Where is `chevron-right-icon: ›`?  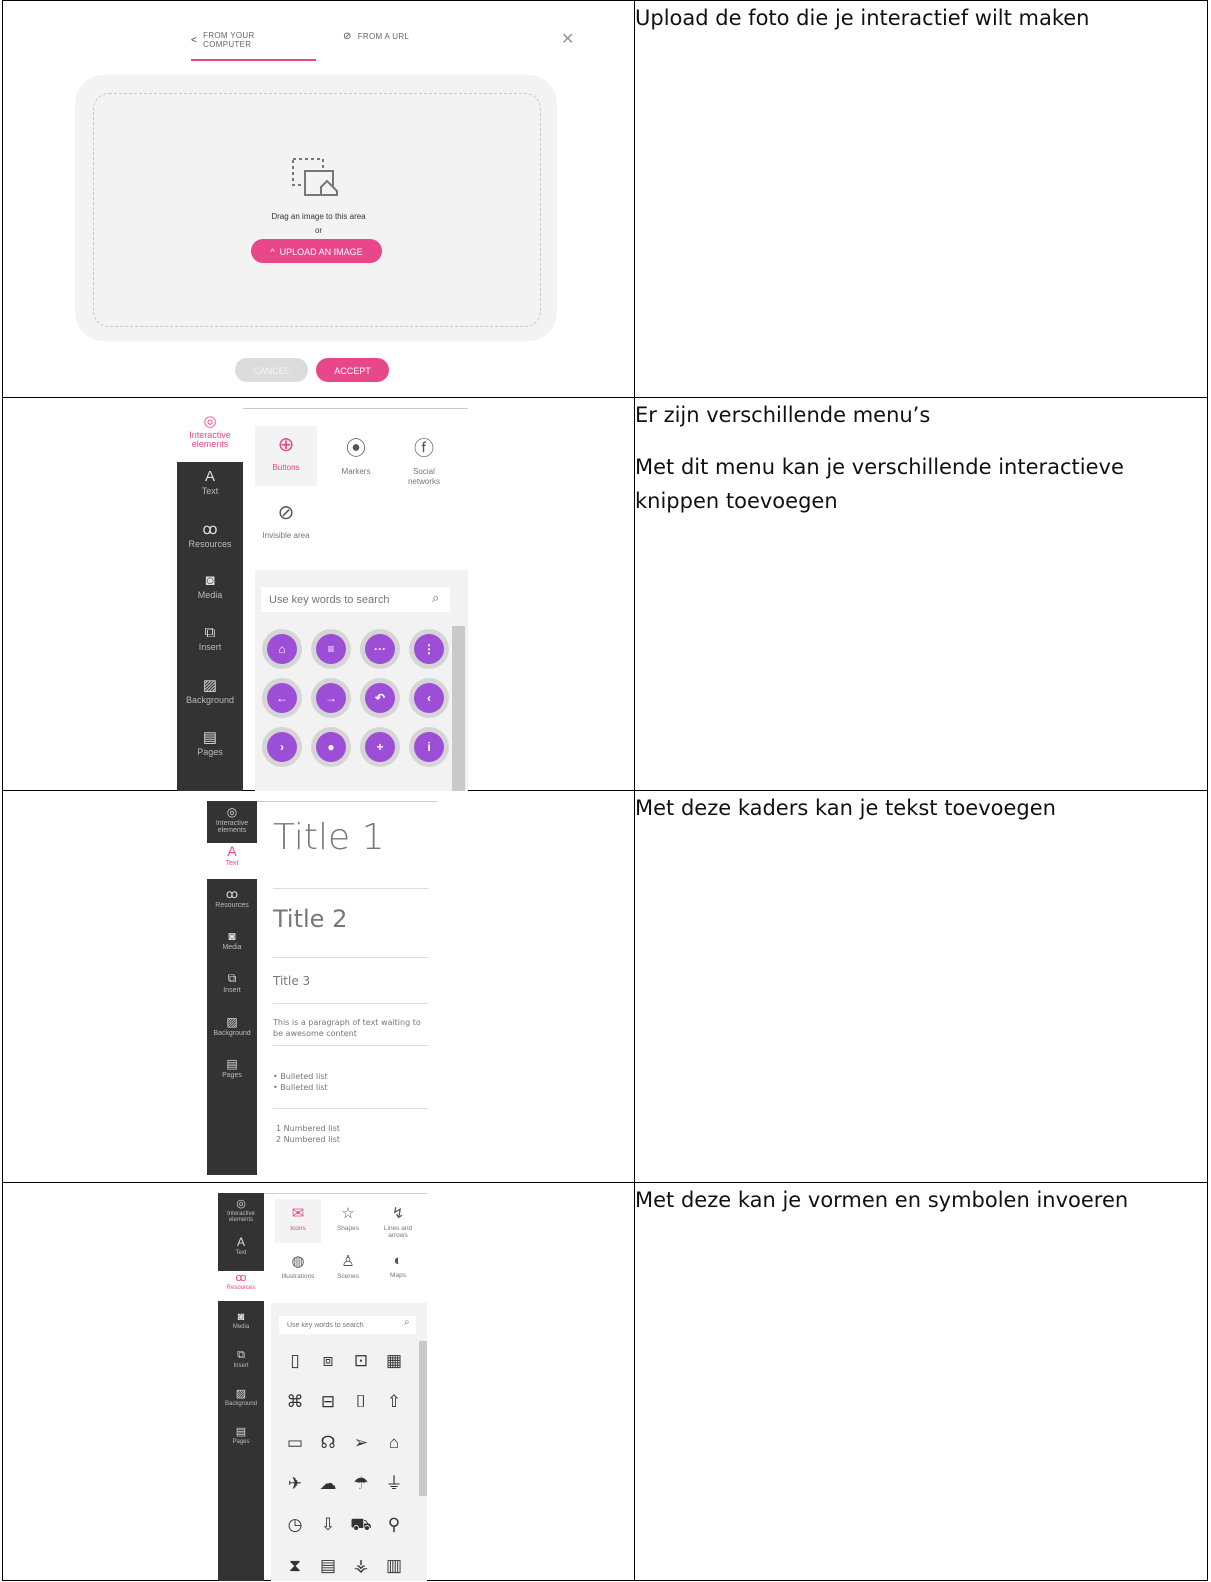 chevron-right-icon: › is located at coordinates (282, 747).